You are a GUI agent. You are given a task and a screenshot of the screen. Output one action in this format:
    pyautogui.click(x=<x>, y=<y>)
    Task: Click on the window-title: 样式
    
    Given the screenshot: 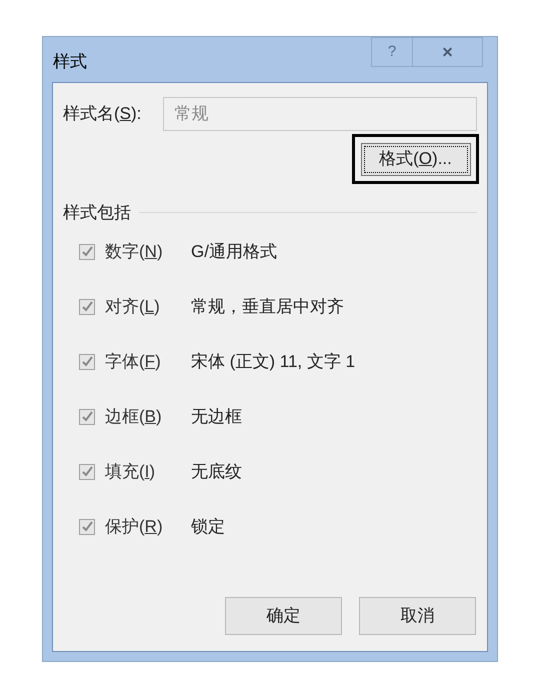 What is the action you would take?
    pyautogui.click(x=70, y=62)
    